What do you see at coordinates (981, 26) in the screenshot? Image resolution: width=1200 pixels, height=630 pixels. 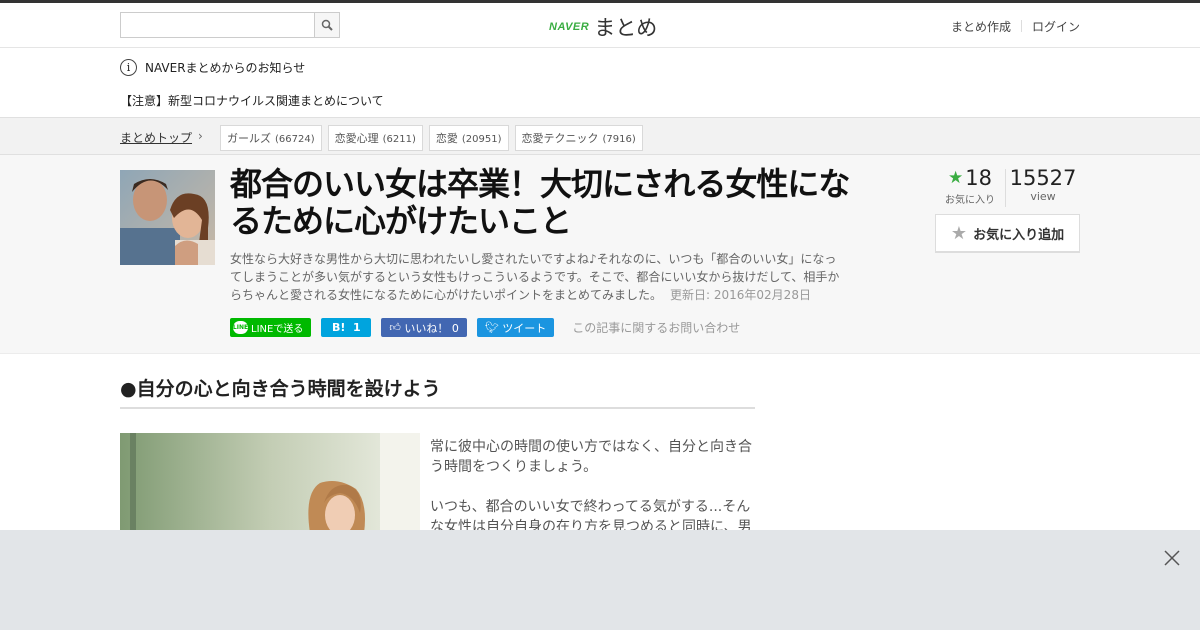 I see `create-matome-link: まとめ作成` at bounding box center [981, 26].